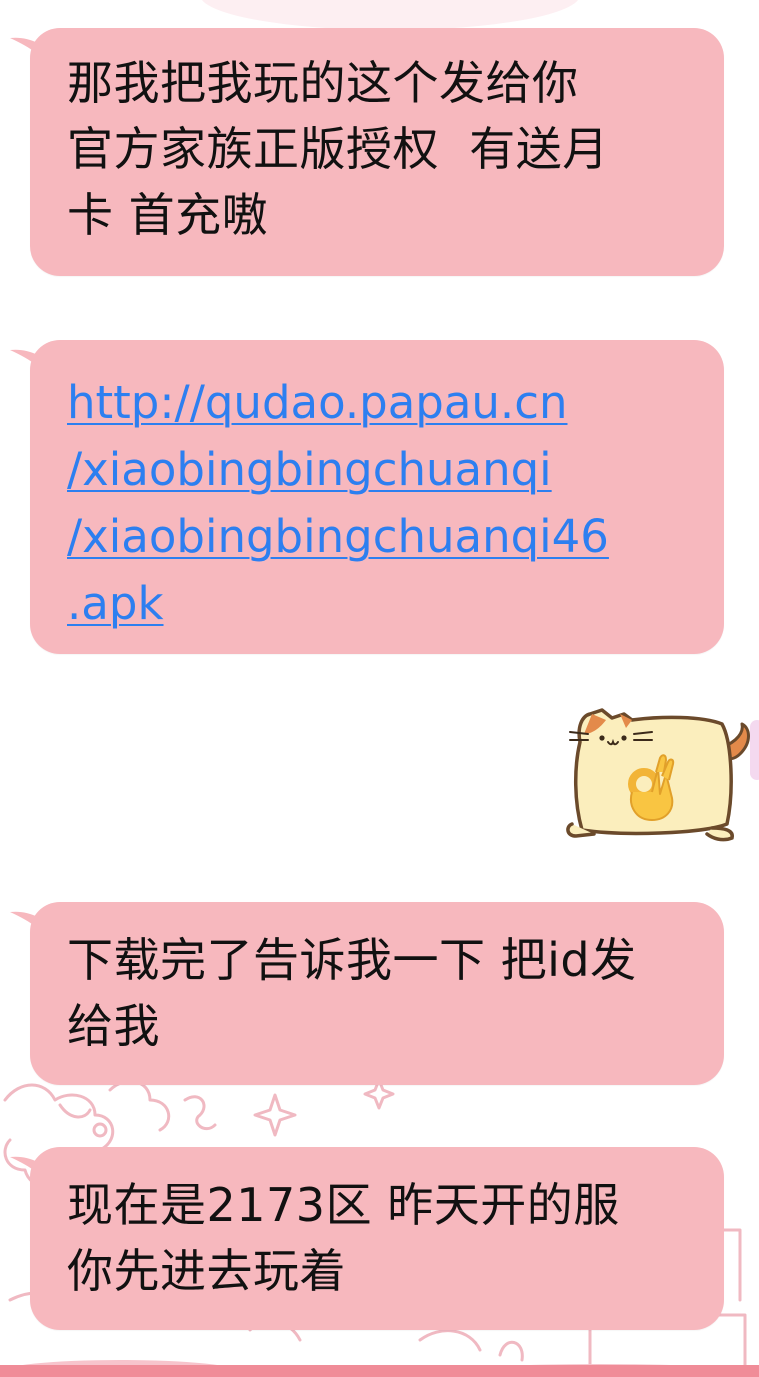 The height and width of the screenshot is (1377, 759). What do you see at coordinates (343, 1238) in the screenshot?
I see `message-text: 现在是2173区 昨天开的服 你先进去玩着` at bounding box center [343, 1238].